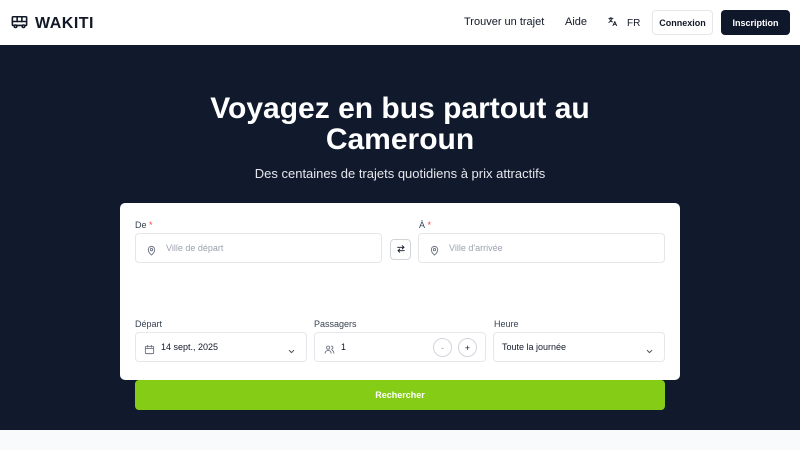  I want to click on swap-arrows-icon, so click(401, 250).